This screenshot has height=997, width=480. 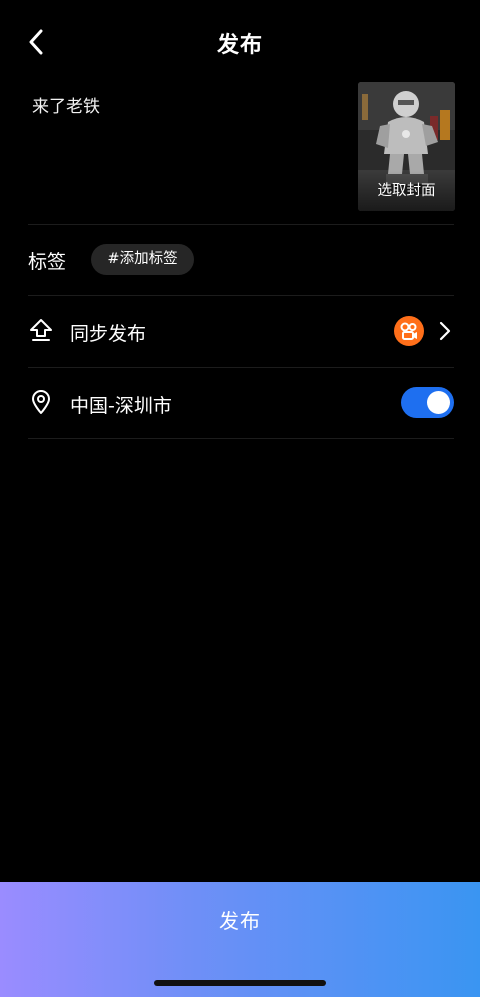 I want to click on location-row: 中国-深圳市, so click(x=241, y=403).